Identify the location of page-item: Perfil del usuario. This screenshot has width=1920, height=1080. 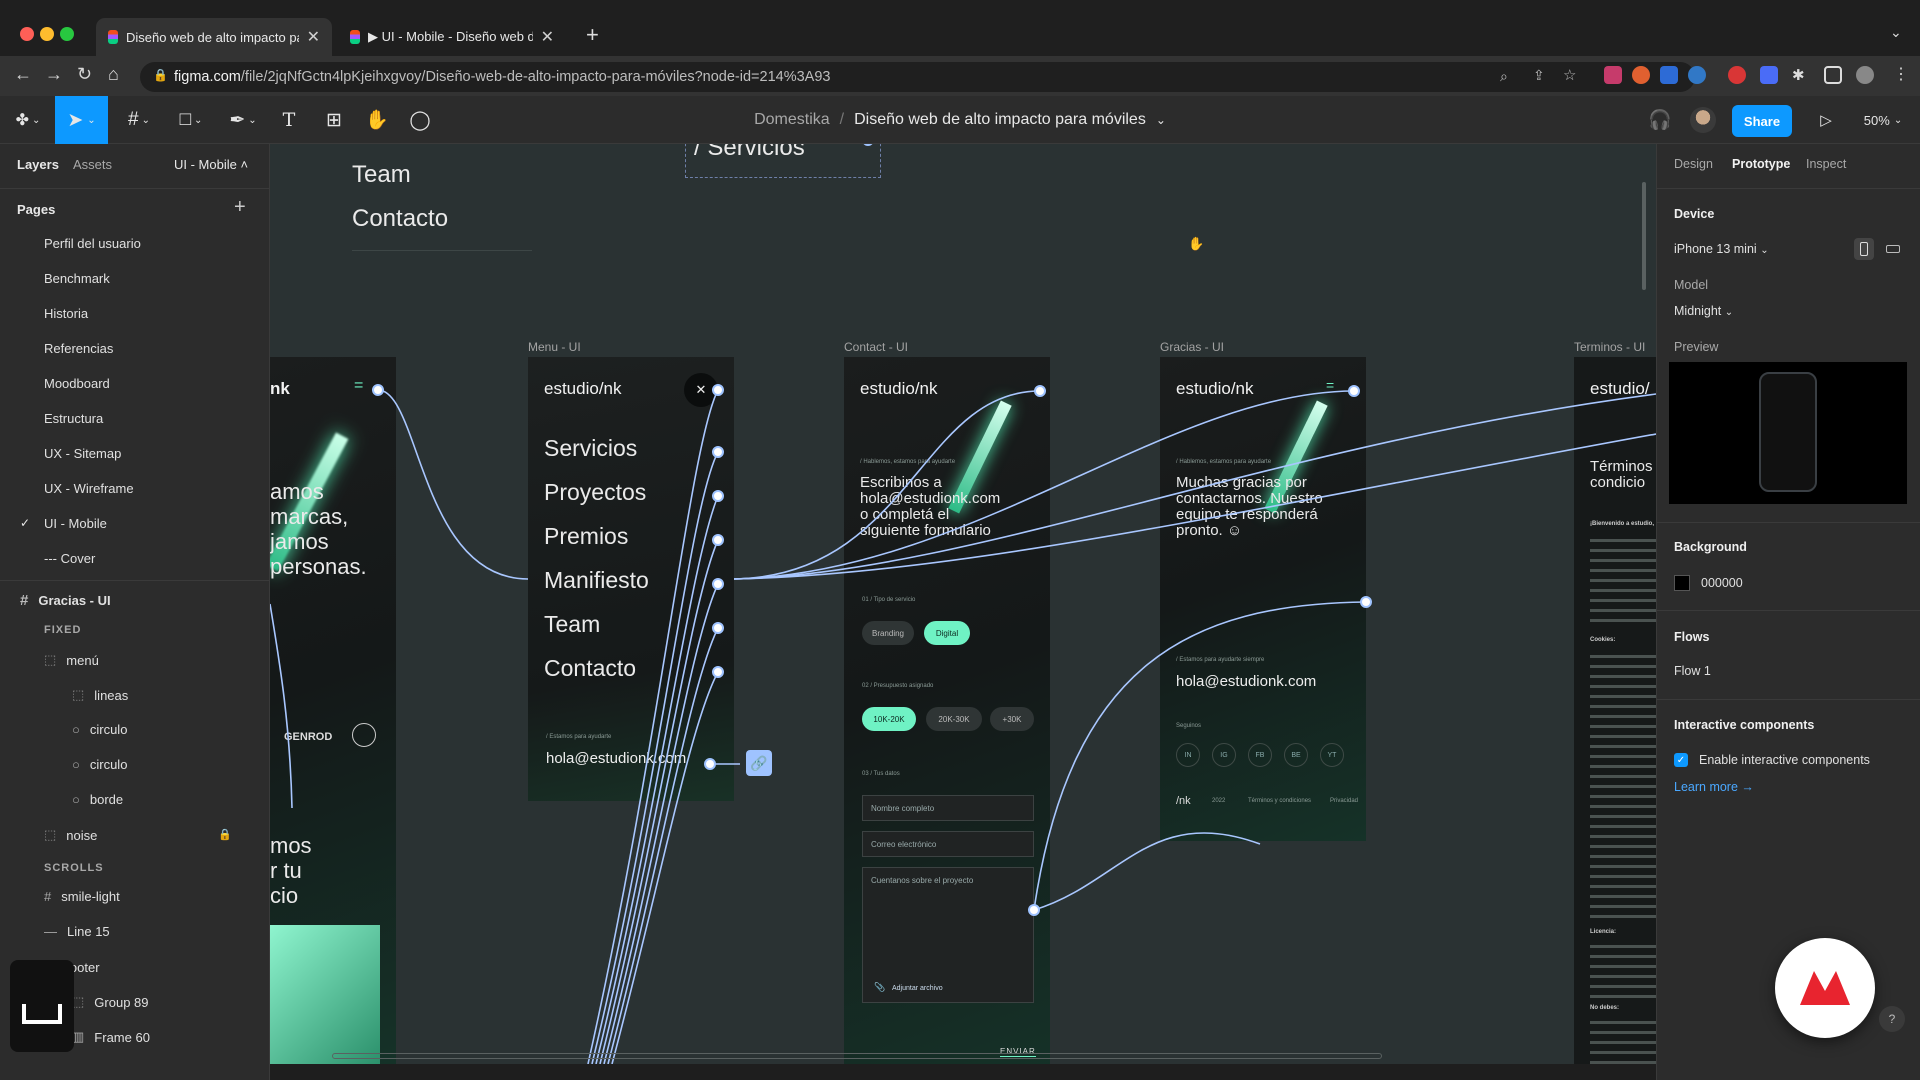
(92, 243).